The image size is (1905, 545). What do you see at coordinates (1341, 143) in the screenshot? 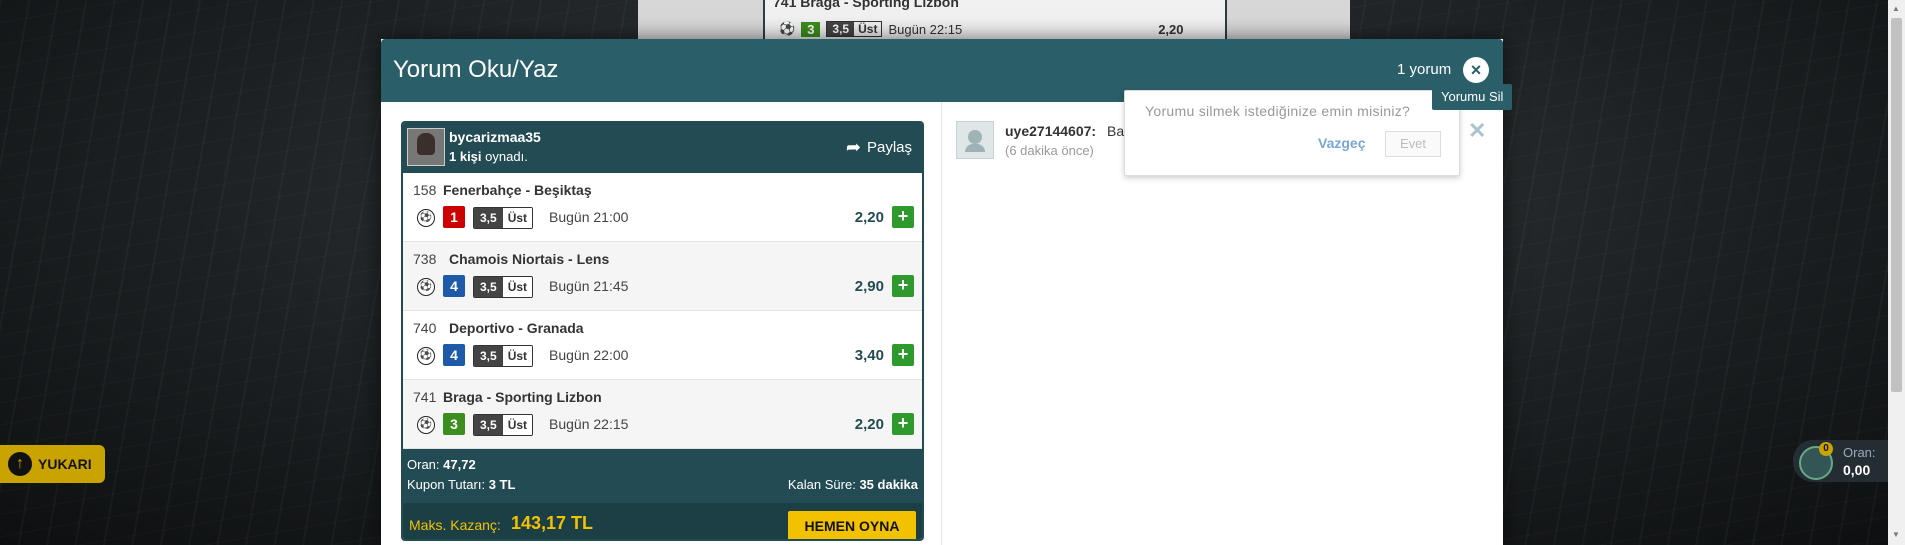
I see `cancel-button: Vazgeç` at bounding box center [1341, 143].